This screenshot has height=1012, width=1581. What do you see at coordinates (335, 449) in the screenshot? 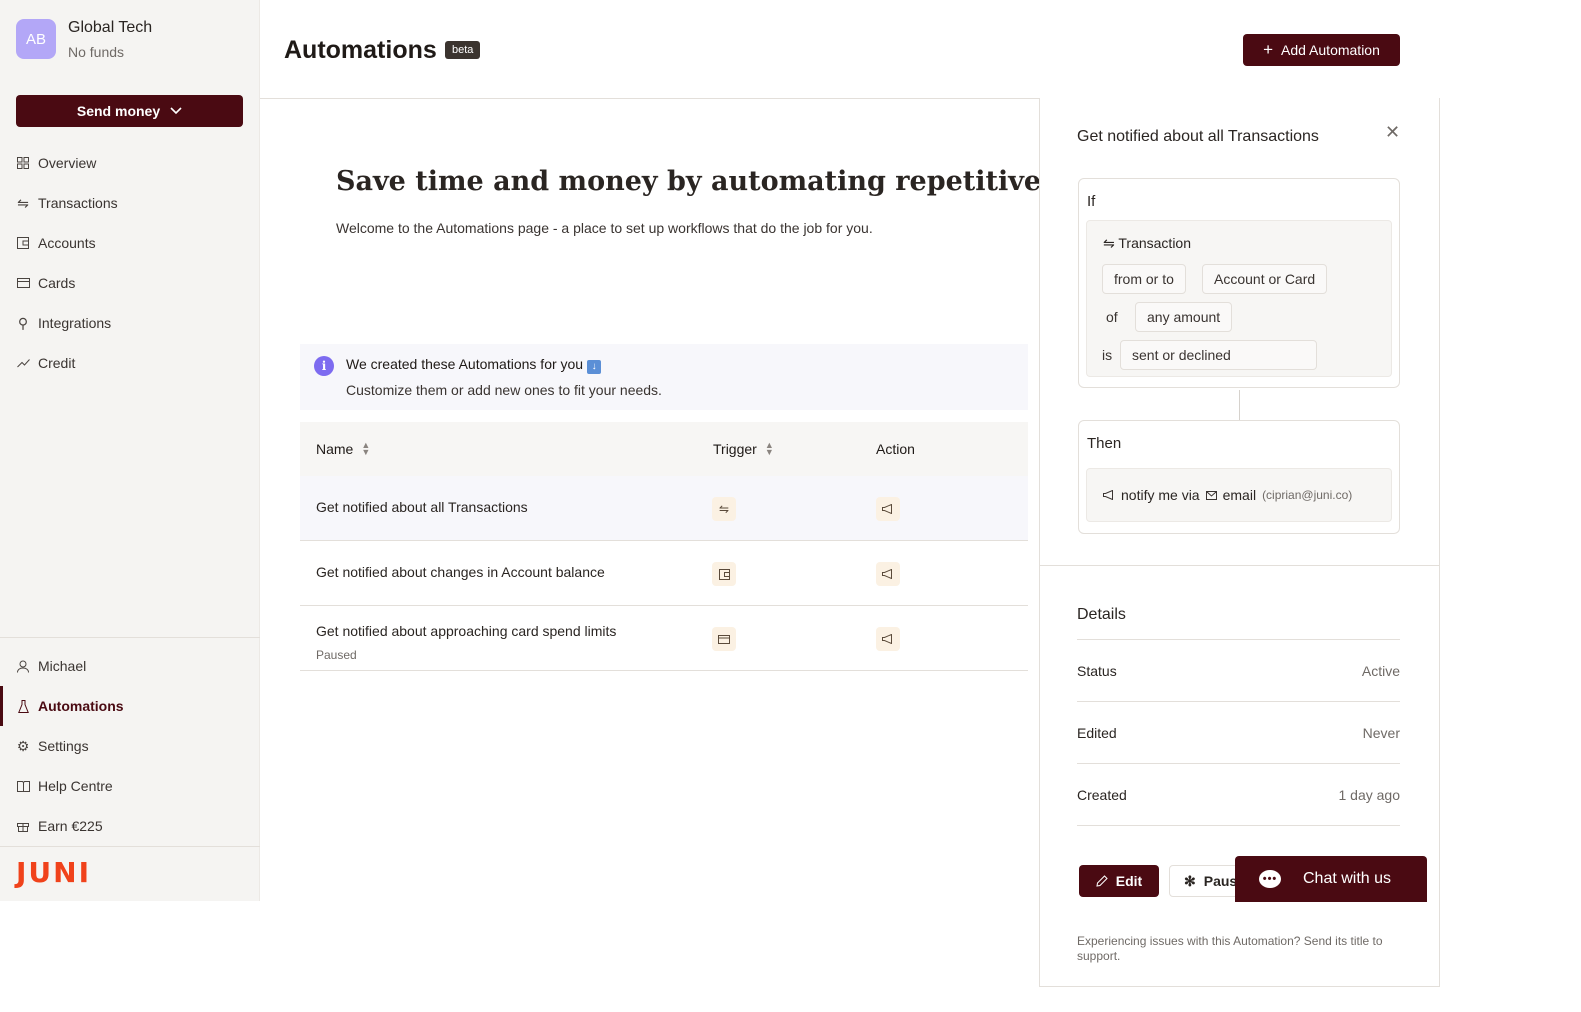
I see `column-label: Name` at bounding box center [335, 449].